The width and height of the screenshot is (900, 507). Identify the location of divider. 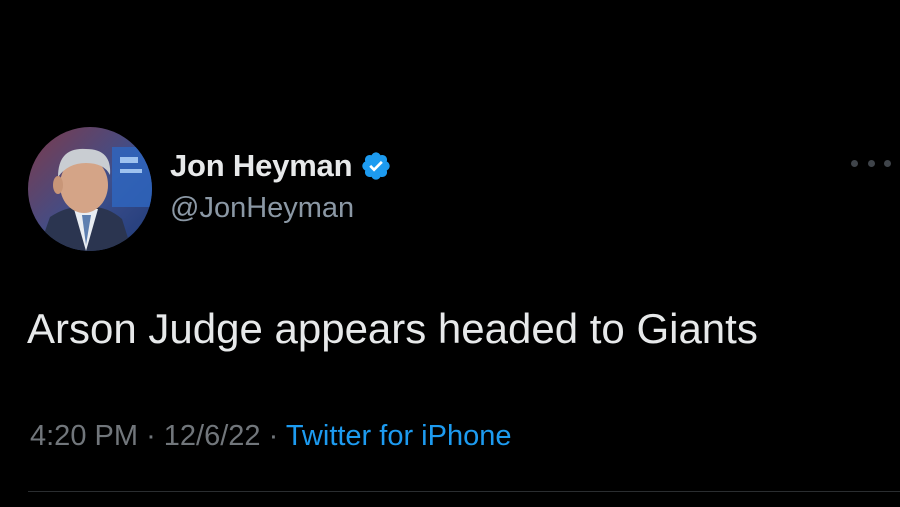
(464, 491).